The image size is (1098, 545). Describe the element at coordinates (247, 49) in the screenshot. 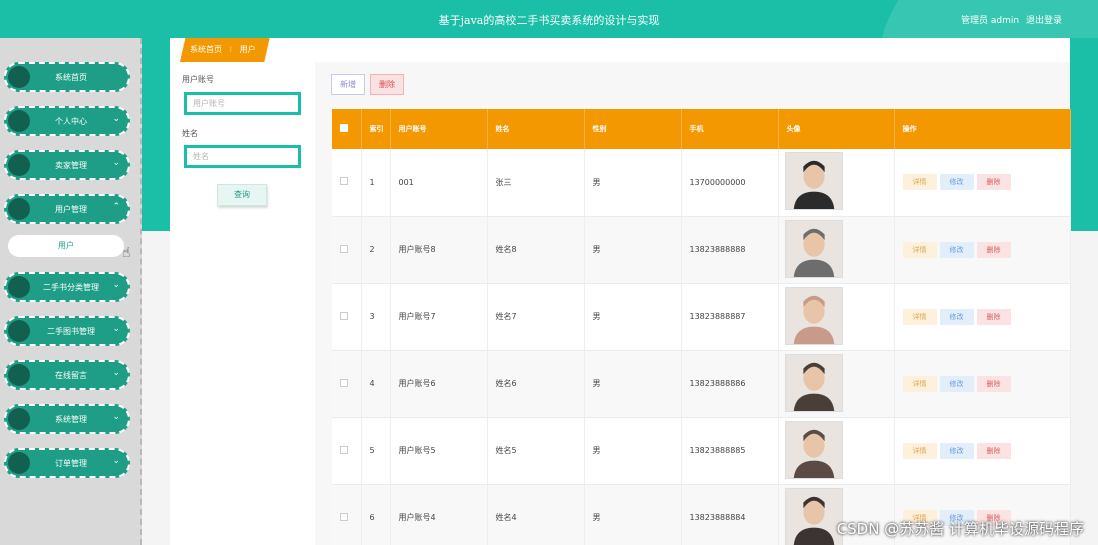

I see `breadcrumb-current: 用户` at that location.